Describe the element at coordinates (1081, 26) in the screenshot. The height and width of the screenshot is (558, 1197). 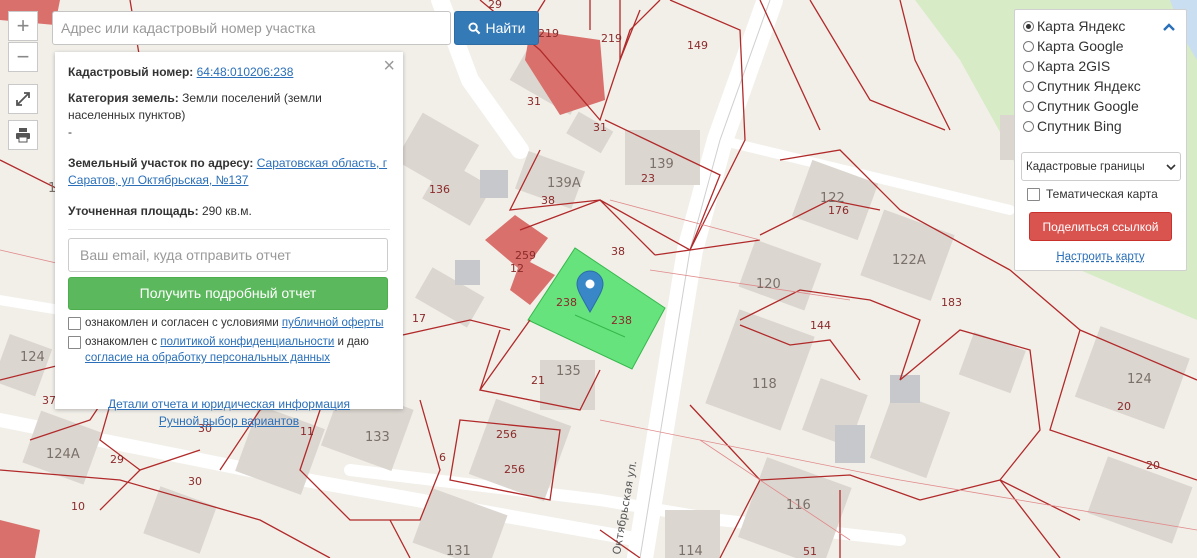
I see `layer-option-label: Карта Яндекс` at that location.